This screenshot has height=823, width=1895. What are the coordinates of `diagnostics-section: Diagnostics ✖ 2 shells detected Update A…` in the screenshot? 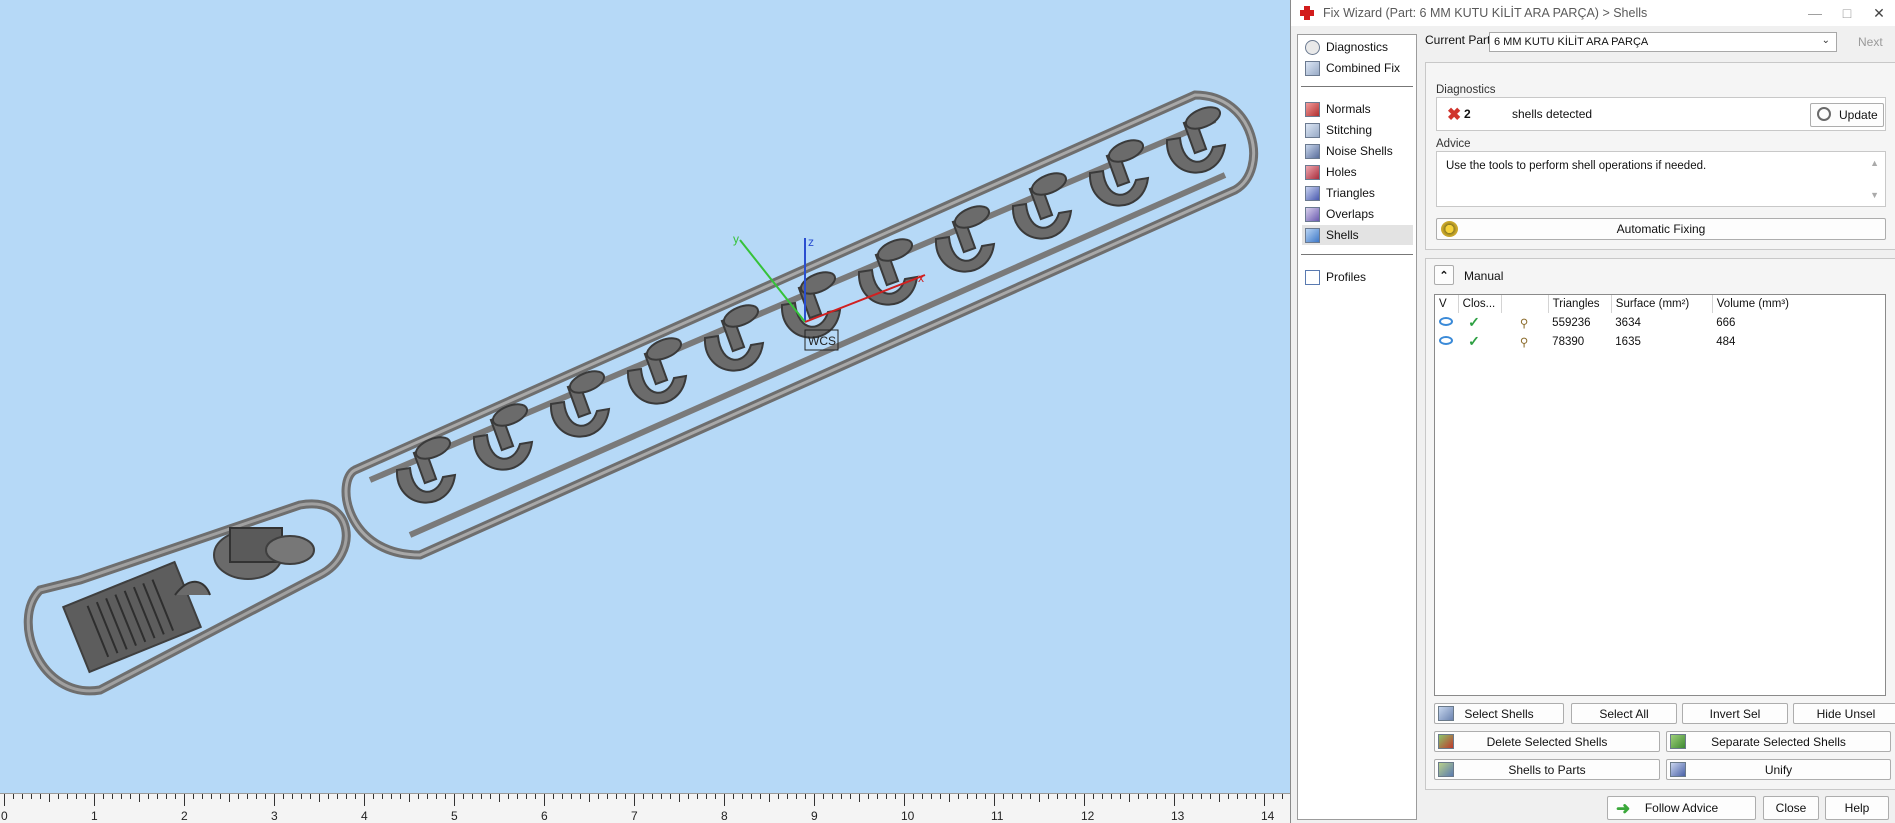 It's located at (1660, 156).